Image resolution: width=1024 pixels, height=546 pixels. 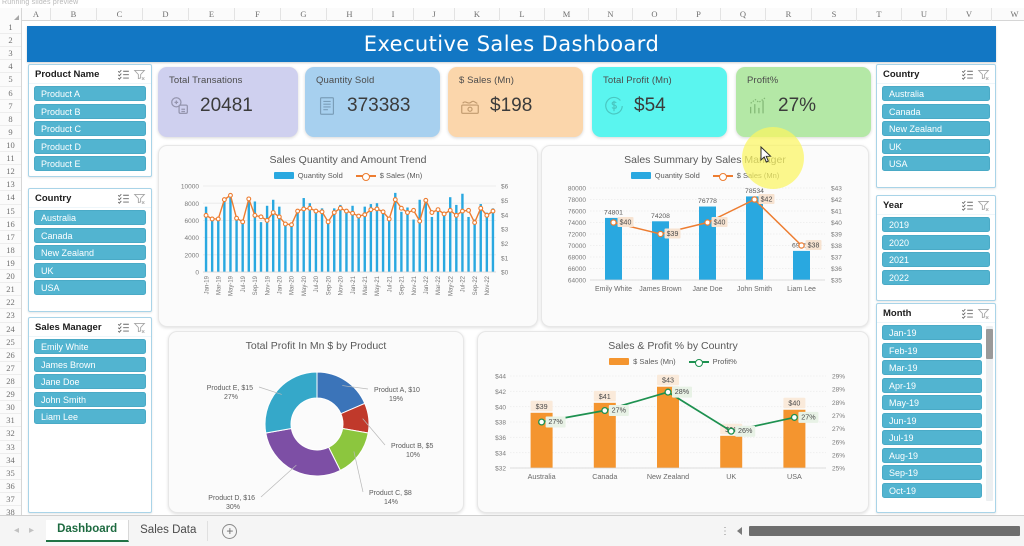 What do you see at coordinates (932, 385) in the screenshot?
I see `slicer-item: Apr-19` at bounding box center [932, 385].